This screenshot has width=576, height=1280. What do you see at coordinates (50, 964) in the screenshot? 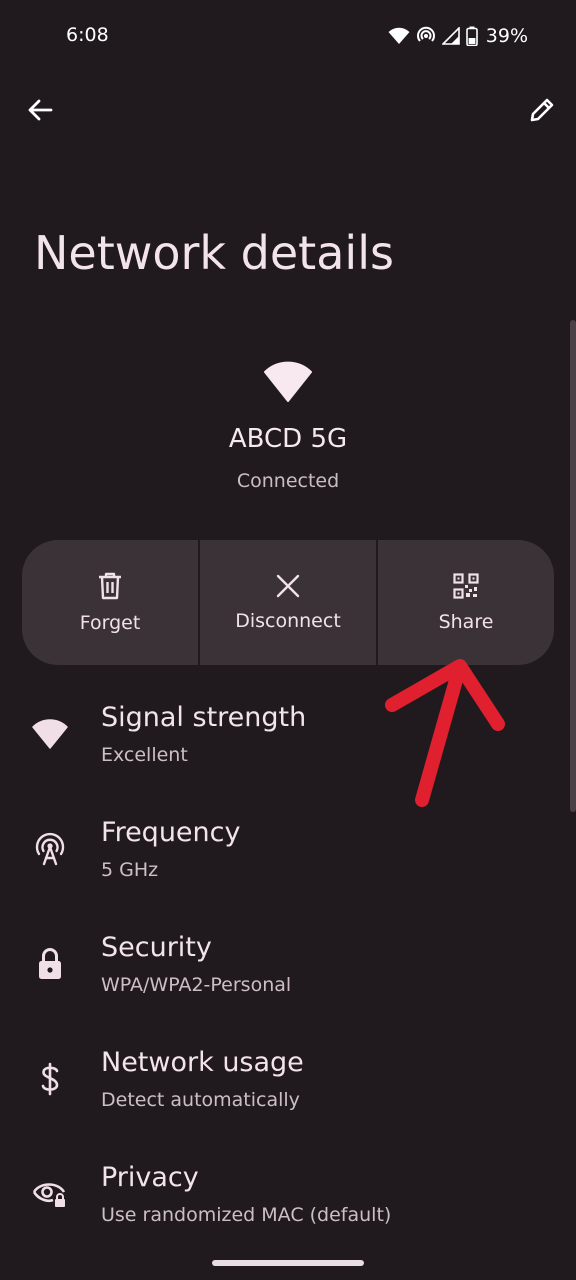
I see `lock-icon` at bounding box center [50, 964].